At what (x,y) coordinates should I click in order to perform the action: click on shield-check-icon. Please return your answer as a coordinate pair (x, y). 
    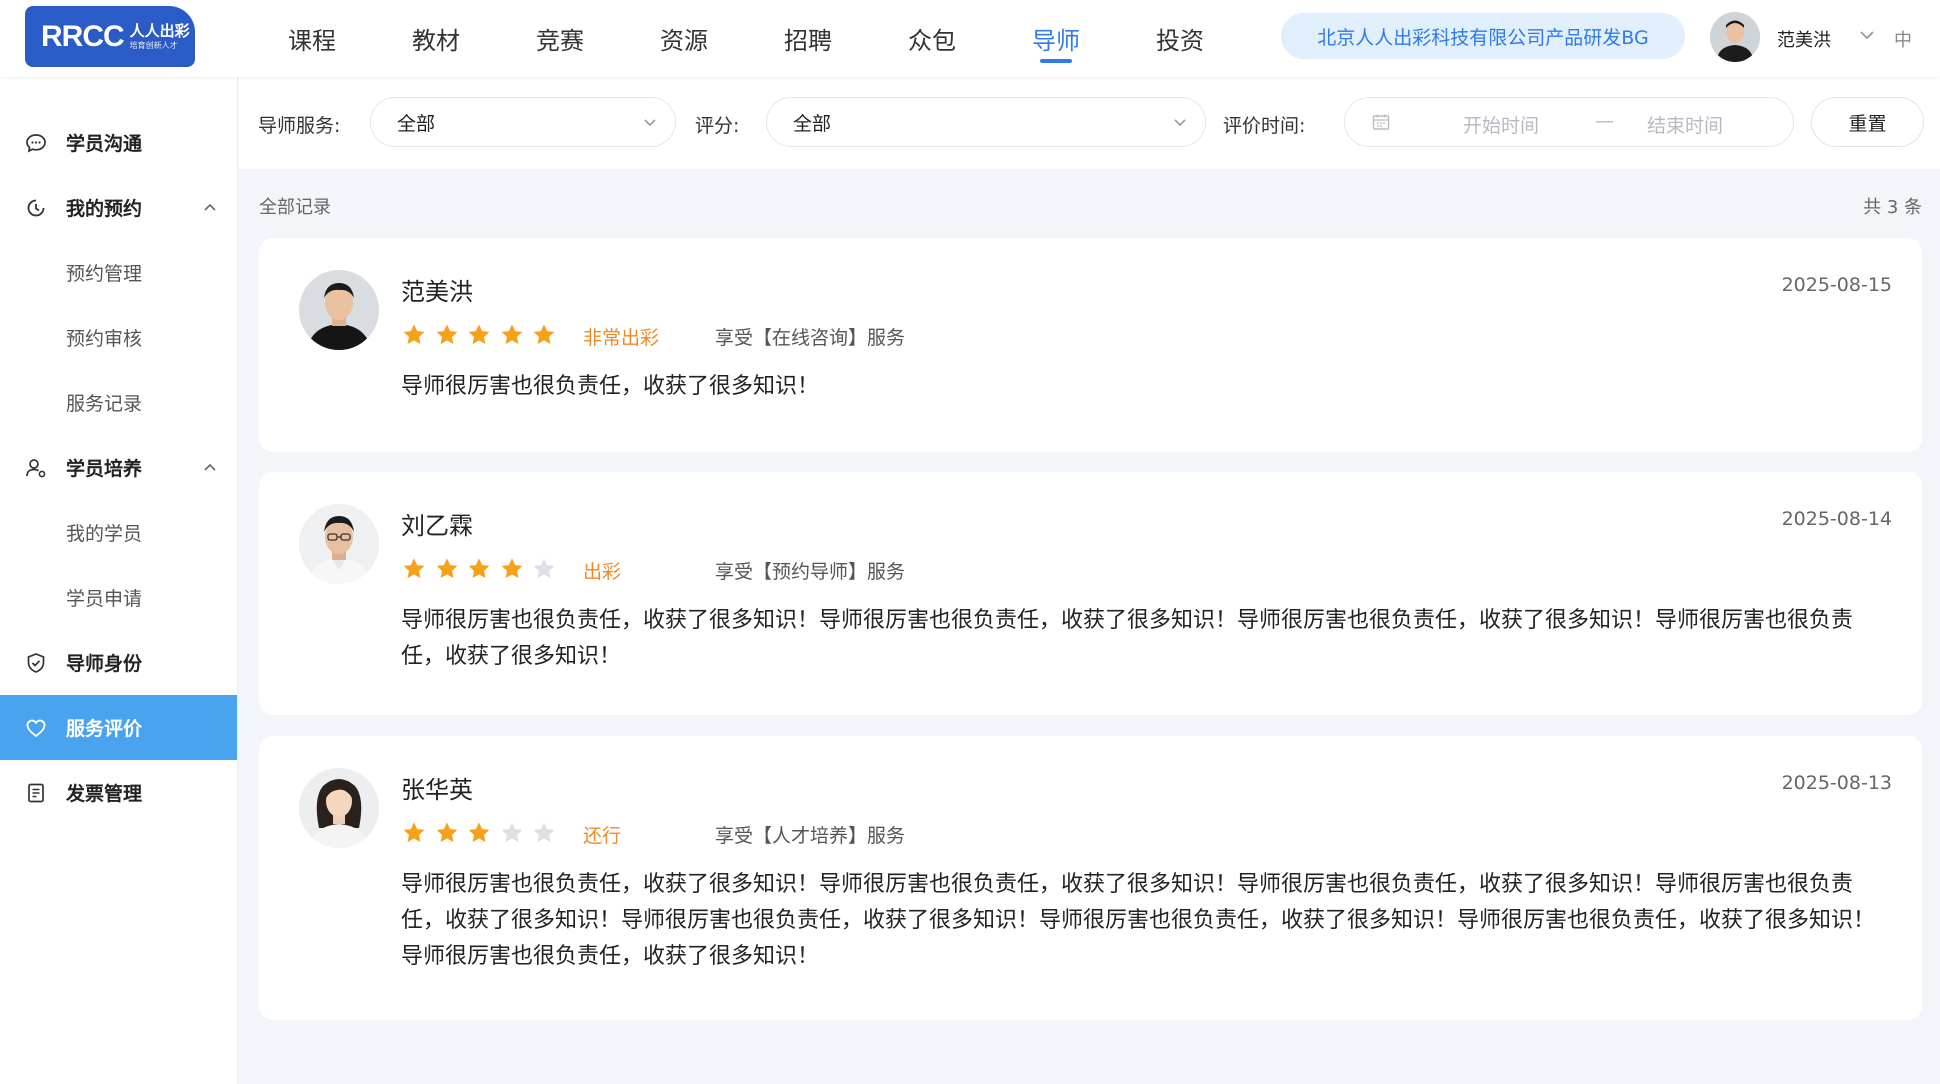
    Looking at the image, I should click on (36, 663).